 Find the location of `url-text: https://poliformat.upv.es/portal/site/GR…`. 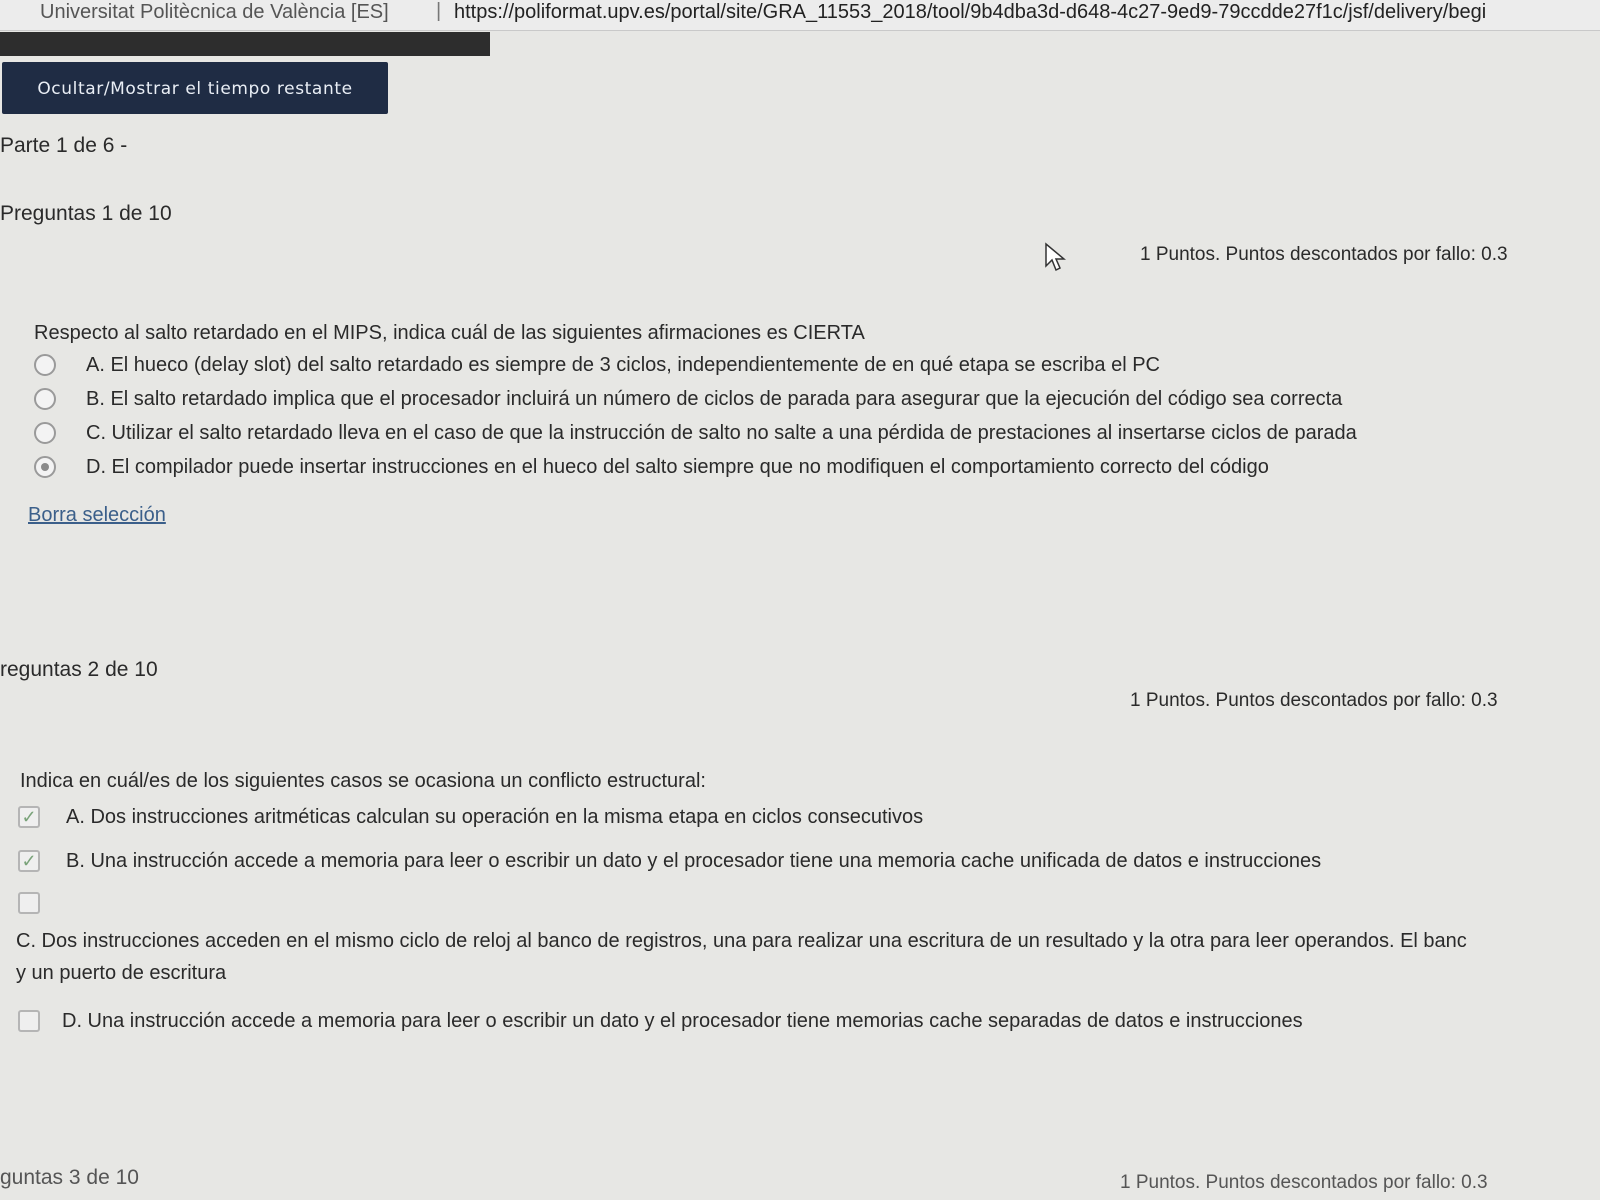

url-text: https://poliformat.upv.es/portal/site/GR… is located at coordinates (970, 12).